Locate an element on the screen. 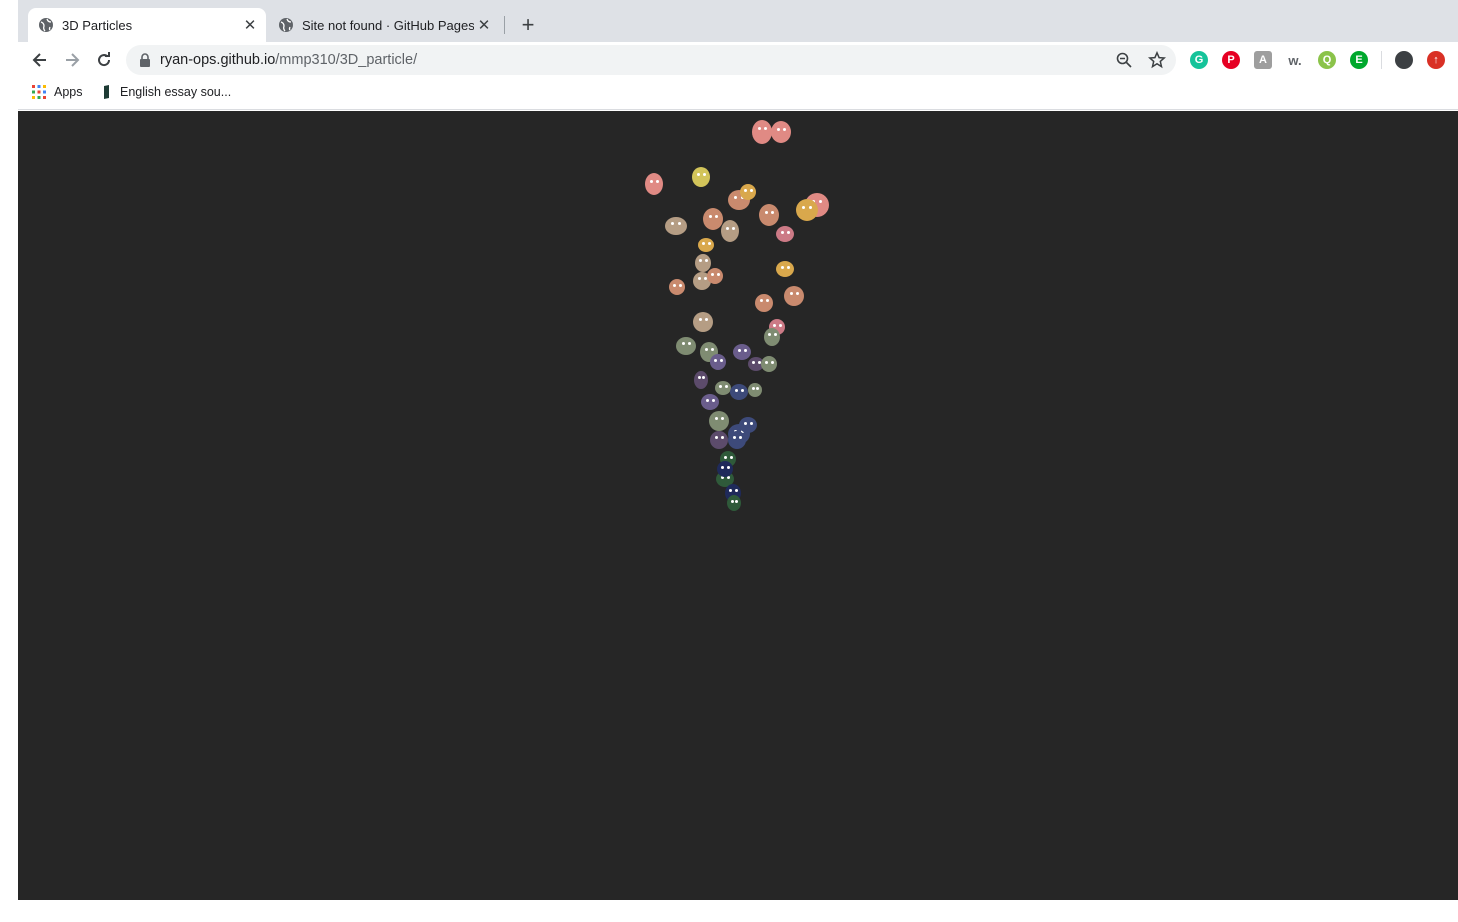 Image resolution: width=1458 pixels, height=922 pixels. address-bar: ryan-ops.github.io/mmp310/3D_particle/ is located at coordinates (651, 60).